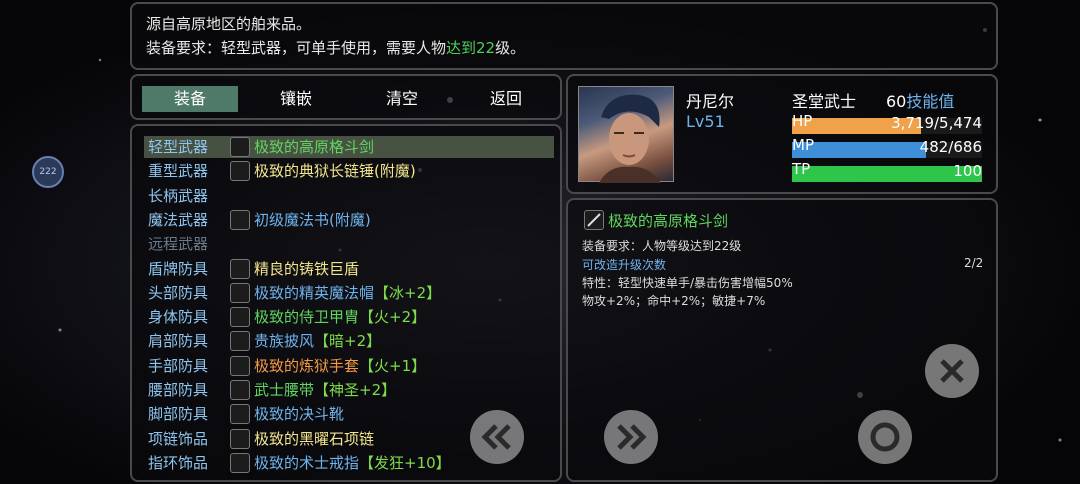  What do you see at coordinates (824, 101) in the screenshot?
I see `character-class: 圣堂武士` at bounding box center [824, 101].